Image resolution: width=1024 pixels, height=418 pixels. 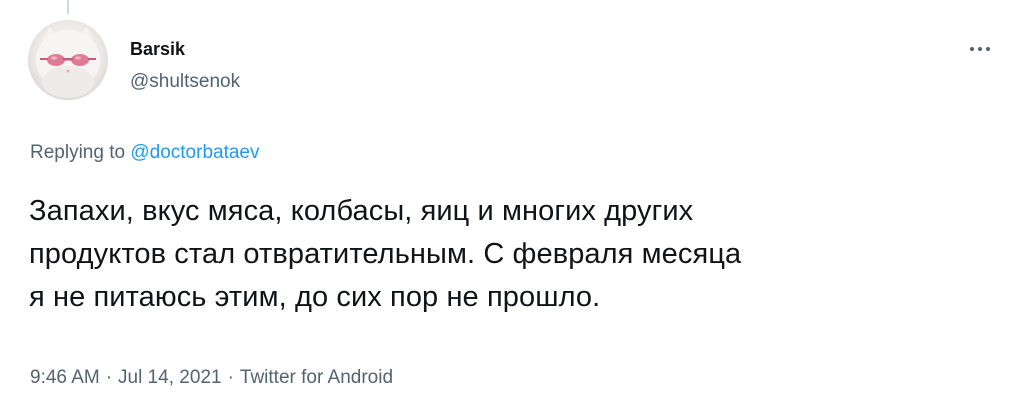 What do you see at coordinates (170, 377) in the screenshot?
I see `tweet-date-link: Jul 14, 2021` at bounding box center [170, 377].